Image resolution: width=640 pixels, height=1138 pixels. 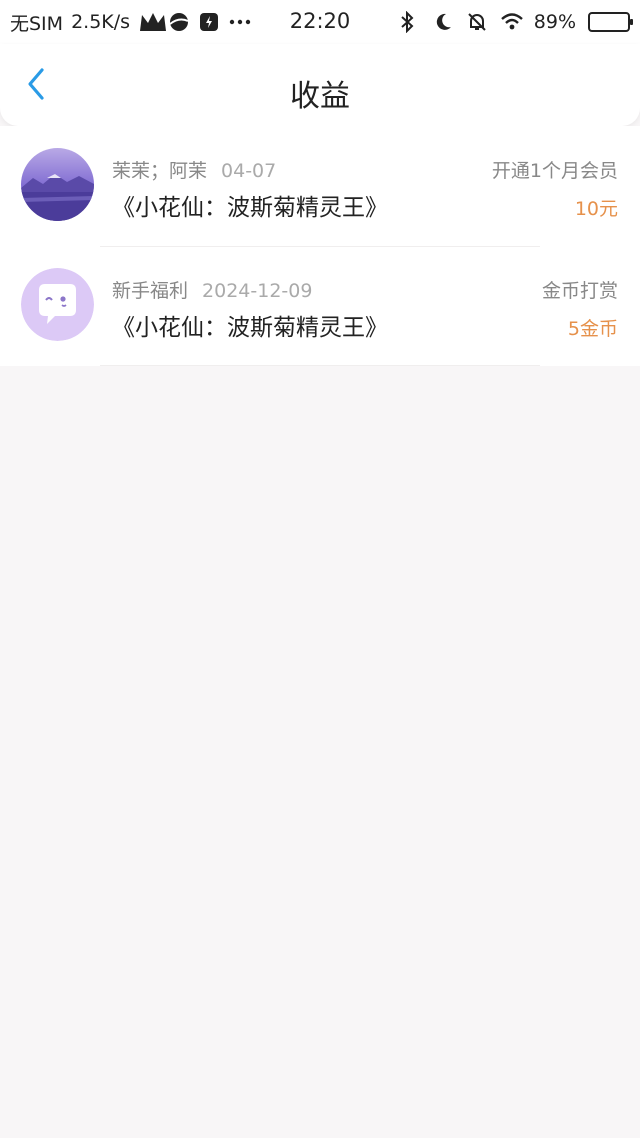 I want to click on wifi-icon, so click(x=511, y=22).